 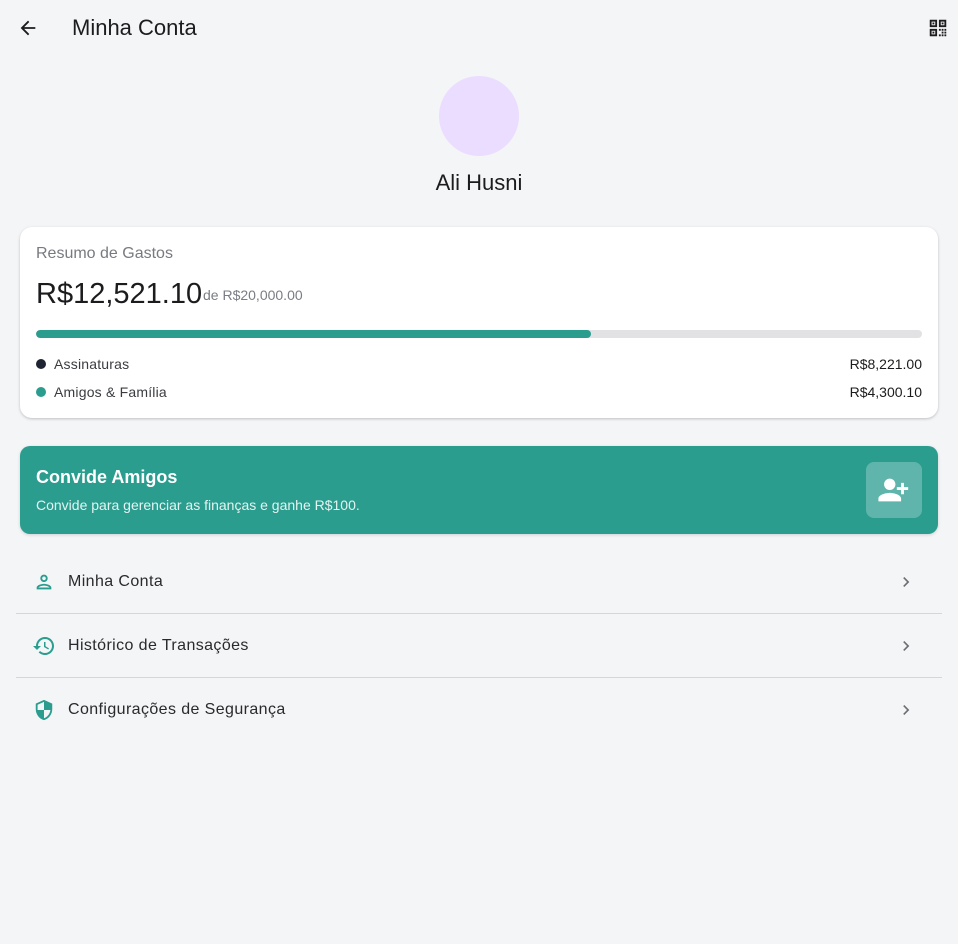 What do you see at coordinates (479, 710) in the screenshot?
I see `menu-item-security-settings: Configurações de Segurança` at bounding box center [479, 710].